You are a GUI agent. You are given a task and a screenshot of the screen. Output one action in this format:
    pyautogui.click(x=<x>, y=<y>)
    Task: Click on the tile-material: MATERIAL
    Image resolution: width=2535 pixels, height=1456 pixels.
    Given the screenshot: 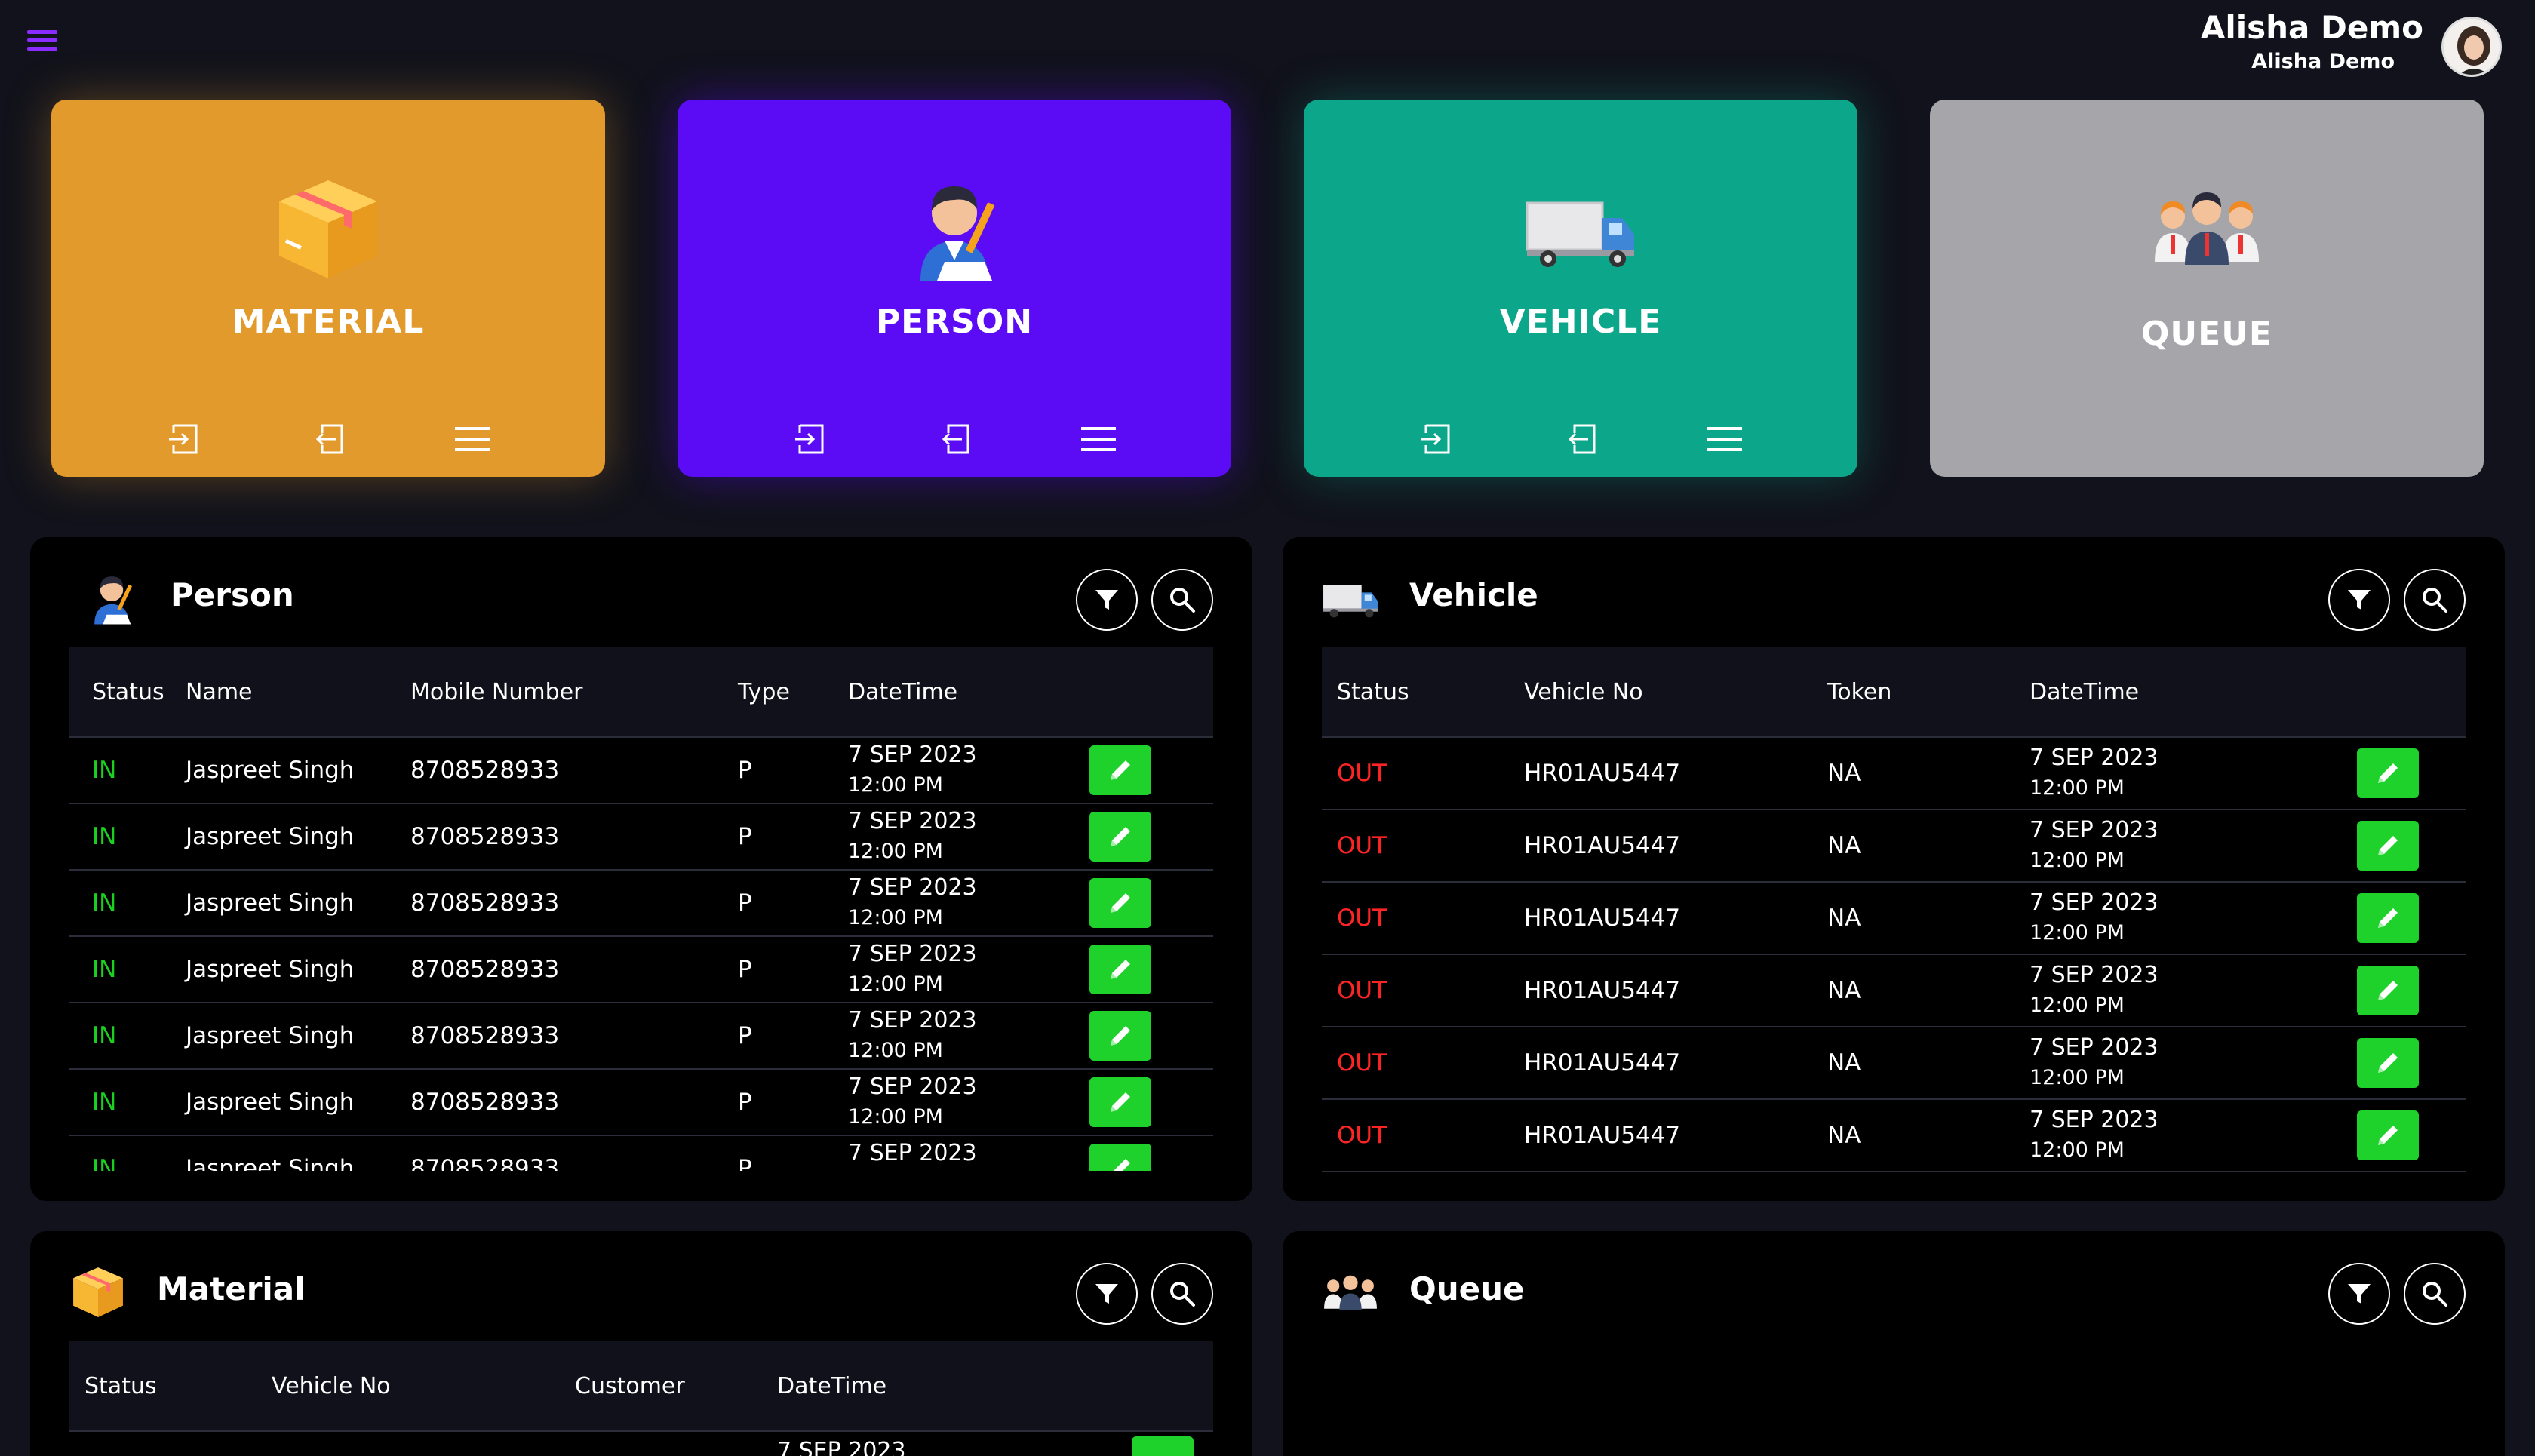 What is the action you would take?
    pyautogui.click(x=328, y=288)
    